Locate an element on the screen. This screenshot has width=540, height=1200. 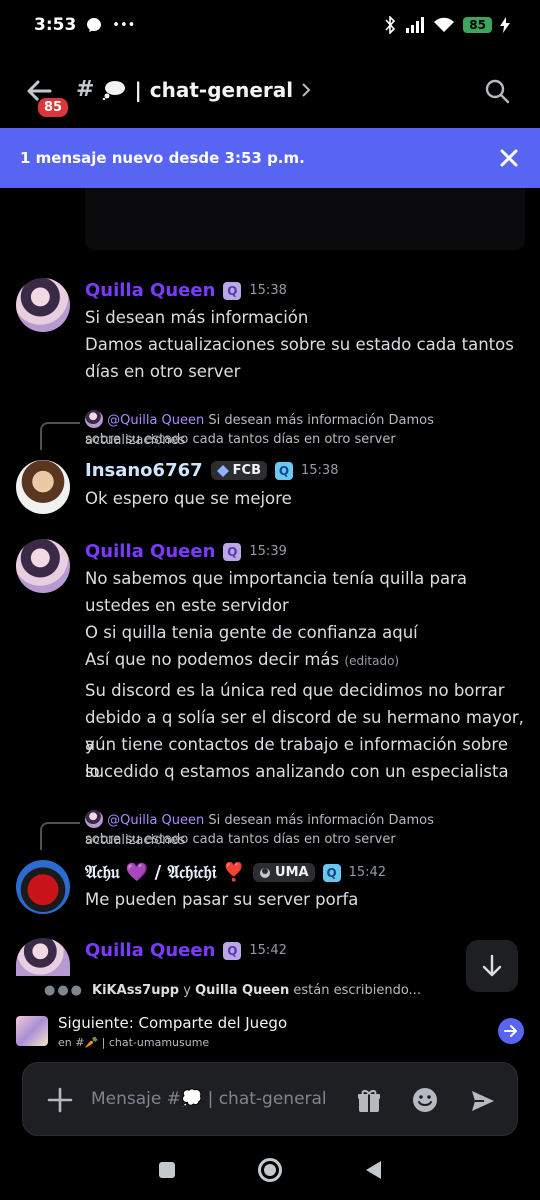
channel-title: # | chat-general is located at coordinates (193, 89).